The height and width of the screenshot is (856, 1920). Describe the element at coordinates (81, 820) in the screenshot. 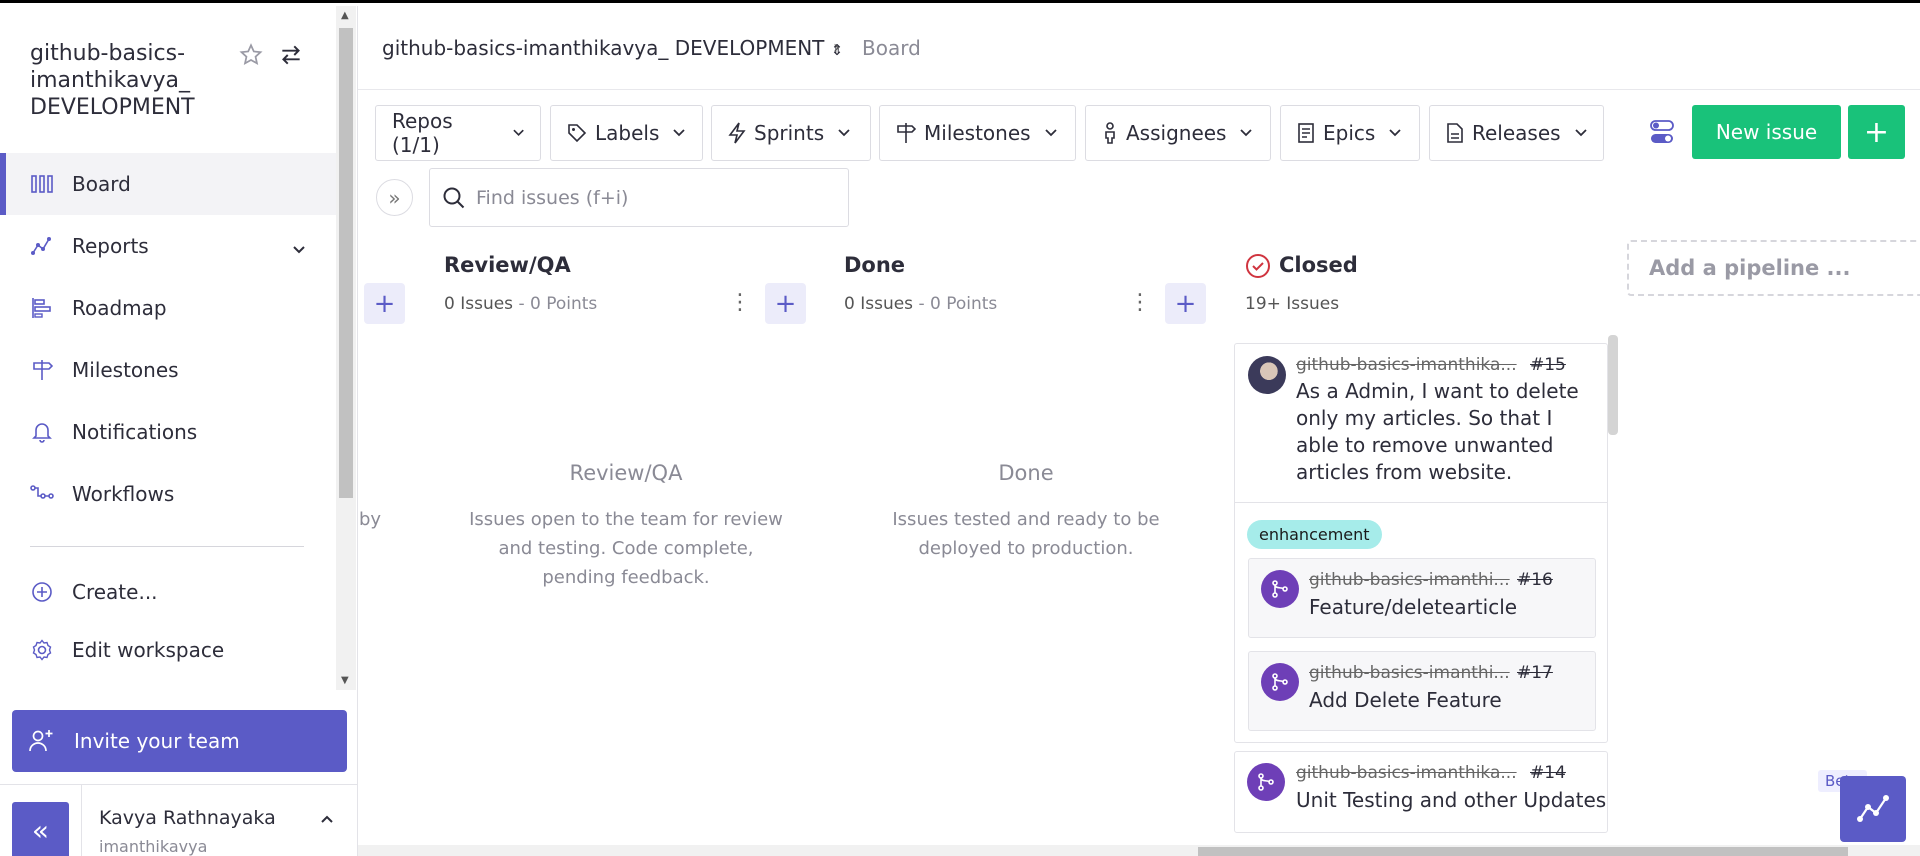

I see `footer-divider` at that location.